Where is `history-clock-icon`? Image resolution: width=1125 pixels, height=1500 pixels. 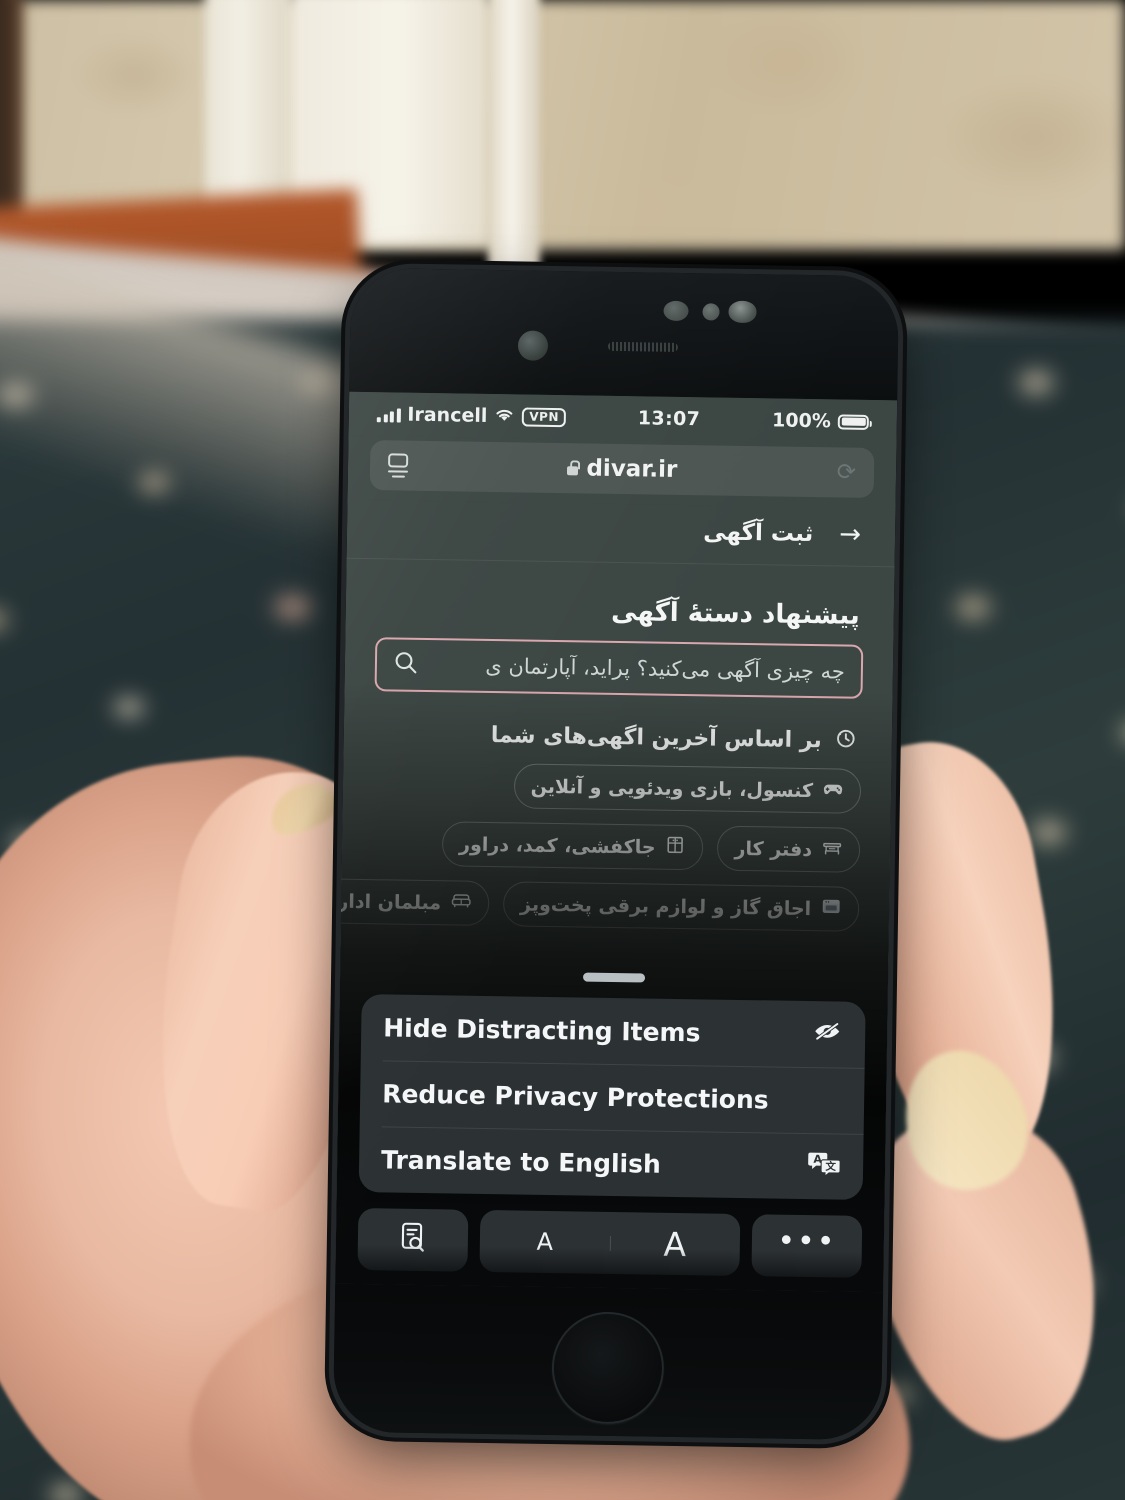 history-clock-icon is located at coordinates (846, 740).